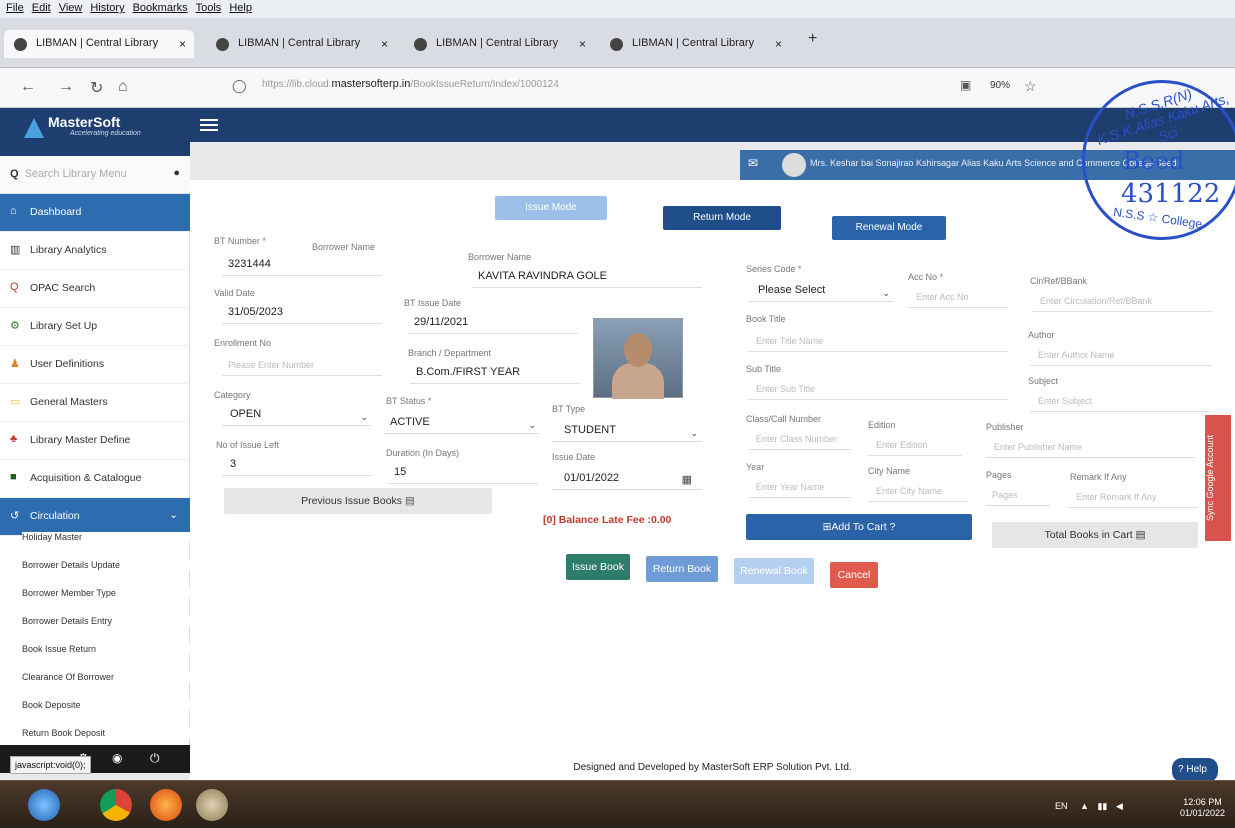 The height and width of the screenshot is (828, 1235). Describe the element at coordinates (965, 85) in the screenshot. I see `reader-view-icon: ▣` at that location.